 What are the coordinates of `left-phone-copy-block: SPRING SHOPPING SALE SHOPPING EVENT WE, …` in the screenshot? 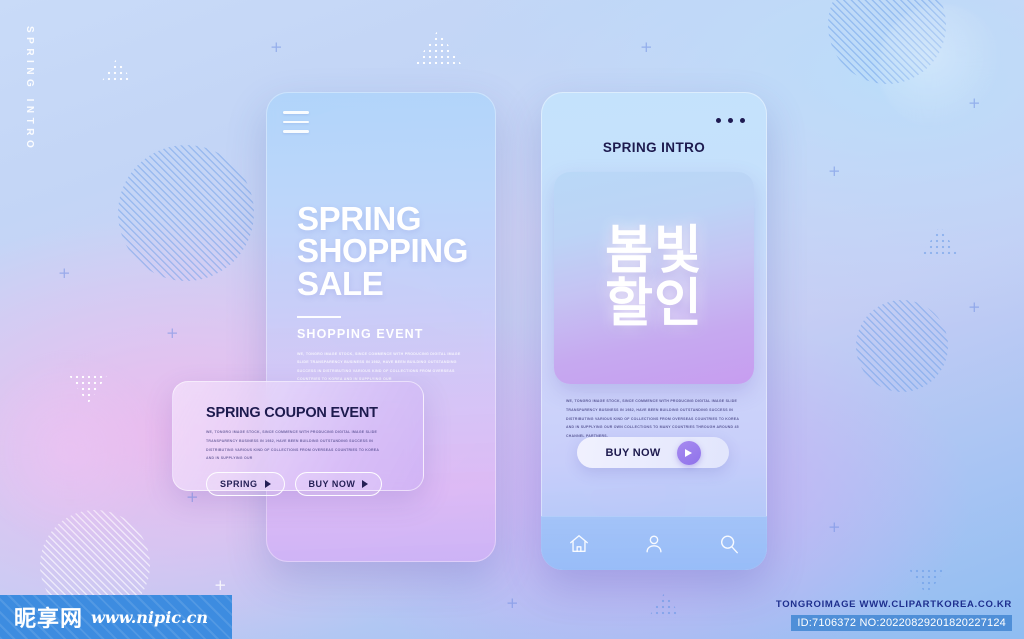 It's located at (395, 292).